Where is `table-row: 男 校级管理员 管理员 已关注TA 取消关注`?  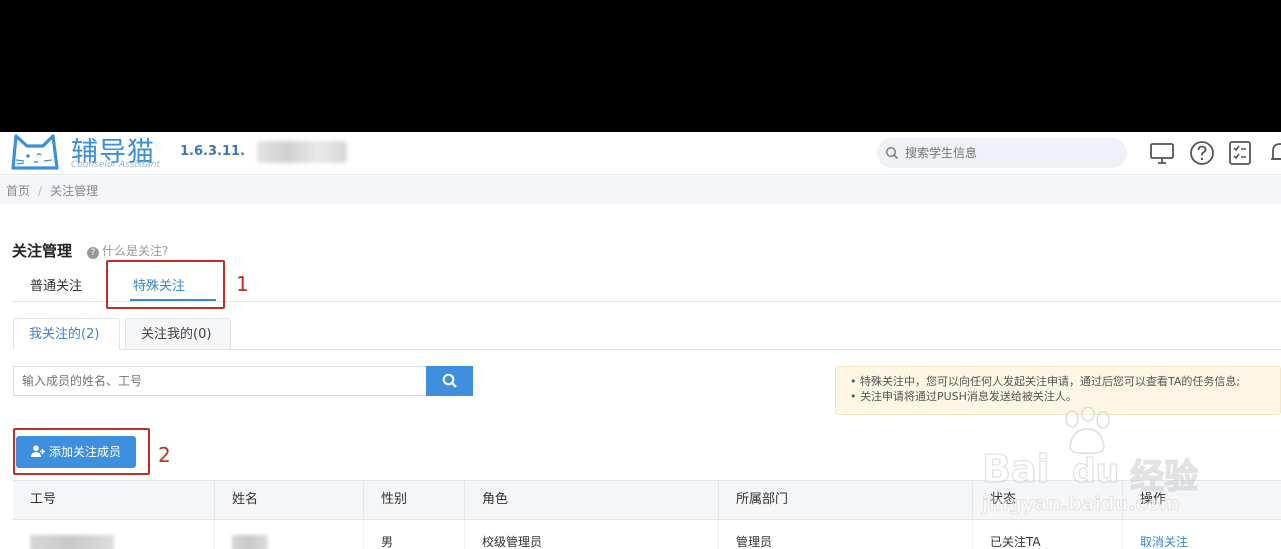 table-row: 男 校级管理员 管理员 已关注TA 取消关注 is located at coordinates (647, 534).